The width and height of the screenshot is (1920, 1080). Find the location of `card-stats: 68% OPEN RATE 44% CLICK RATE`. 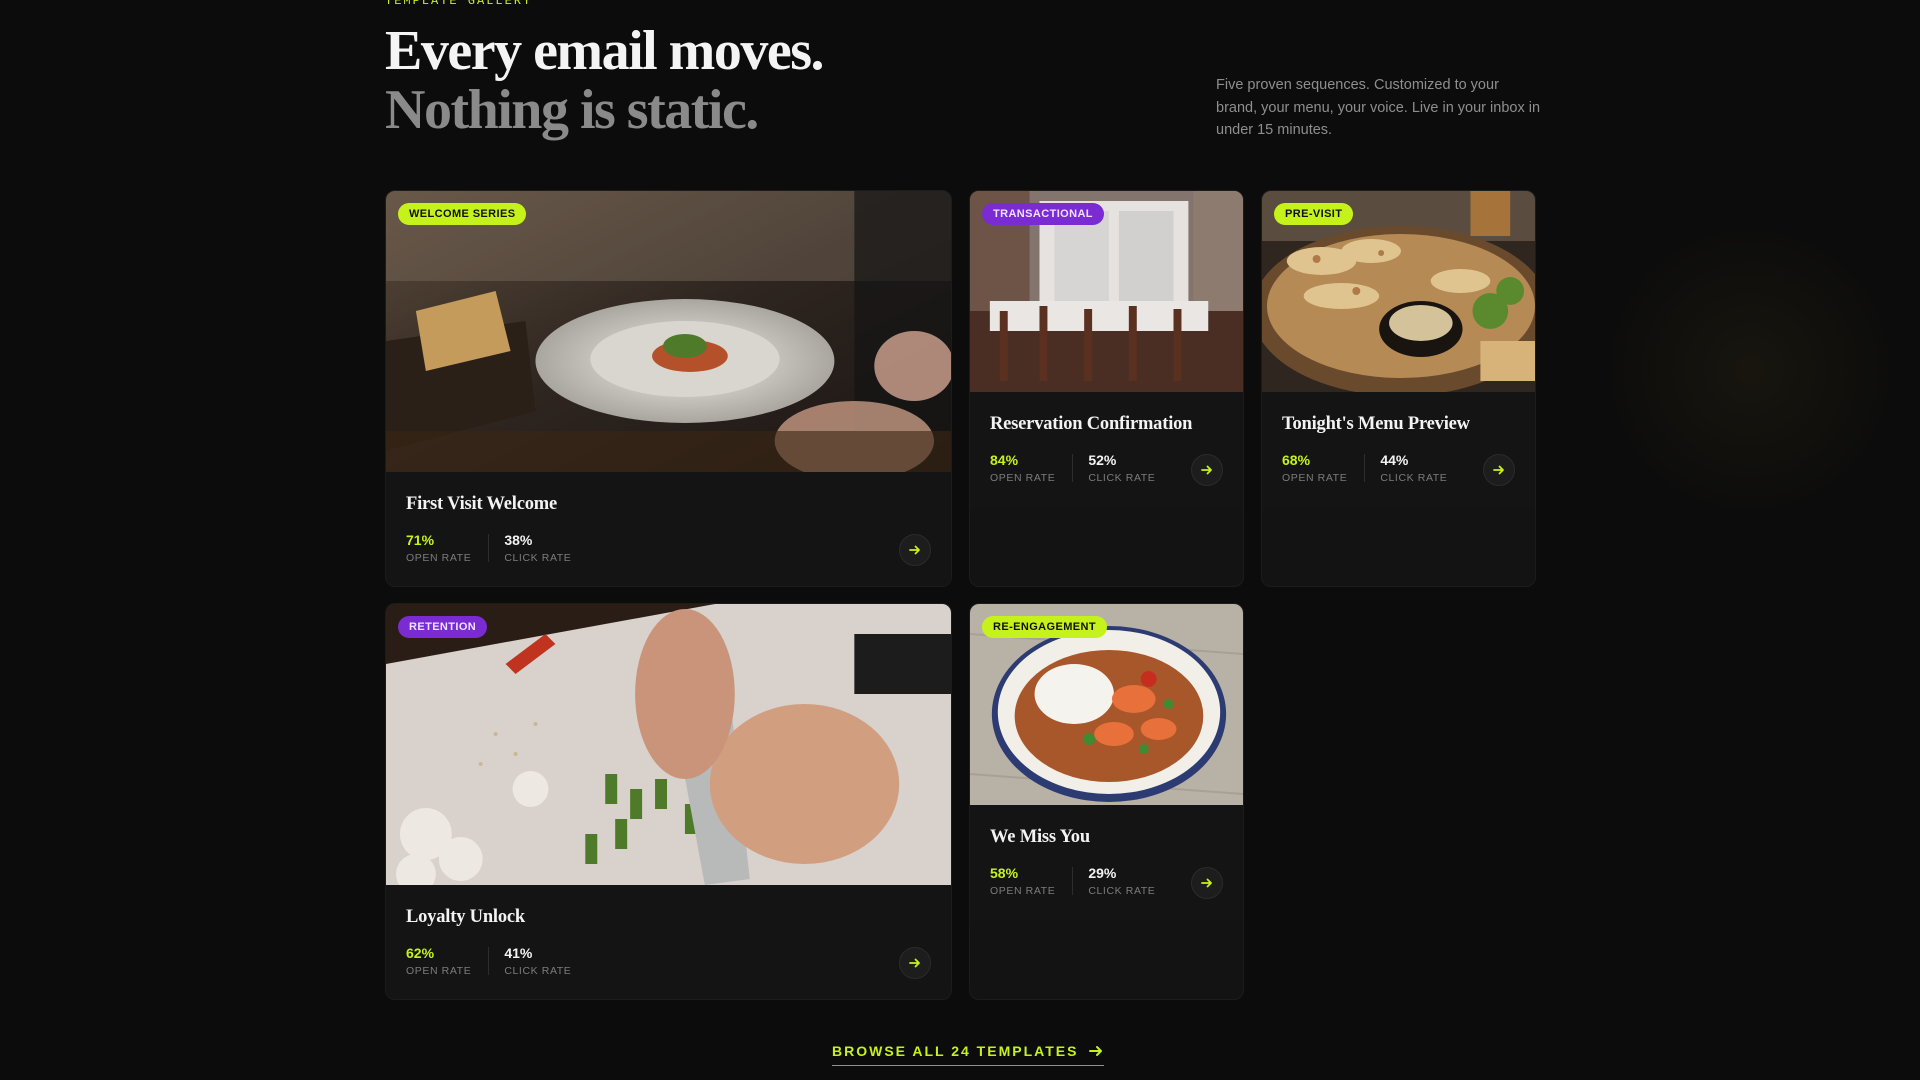

card-stats: 68% OPEN RATE 44% CLICK RATE is located at coordinates (1364, 468).